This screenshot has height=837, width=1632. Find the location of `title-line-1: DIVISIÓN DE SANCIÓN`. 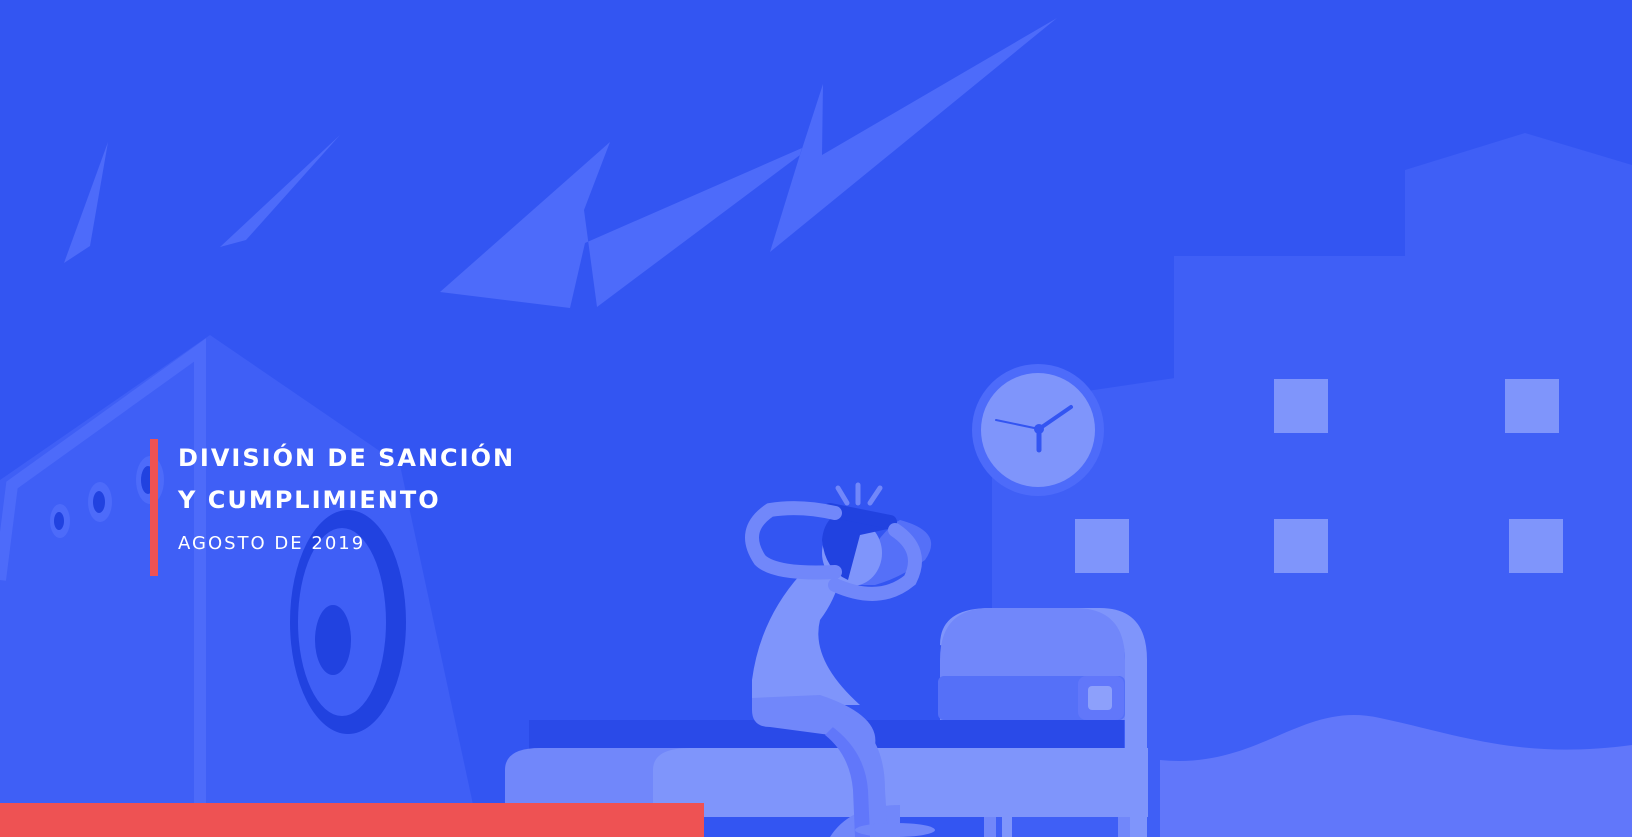

title-line-1: DIVISIÓN DE SANCIÓN is located at coordinates (347, 458).